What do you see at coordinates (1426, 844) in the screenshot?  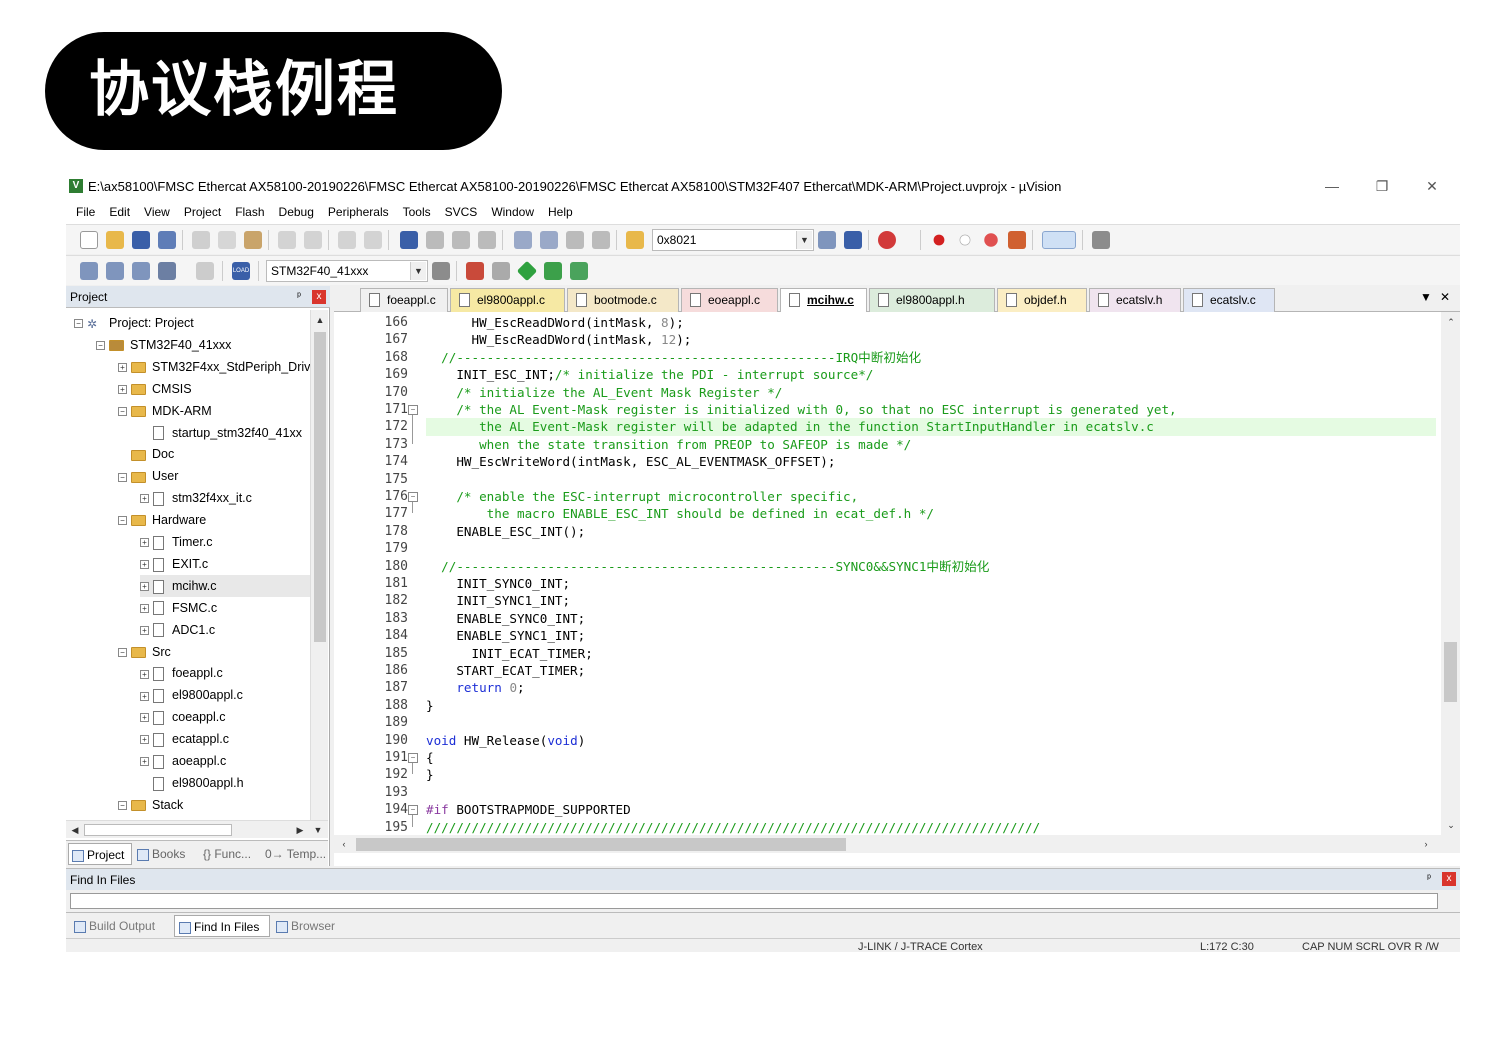 I see `scroll-right-icon: ›` at bounding box center [1426, 844].